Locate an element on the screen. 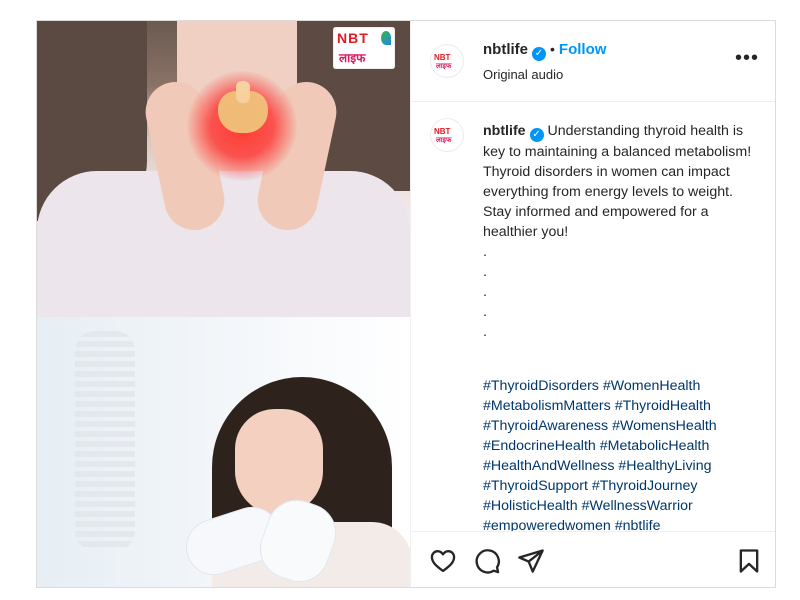 The image size is (800, 600). hashtag-link: #MetabolismMatters is located at coordinates (547, 406).